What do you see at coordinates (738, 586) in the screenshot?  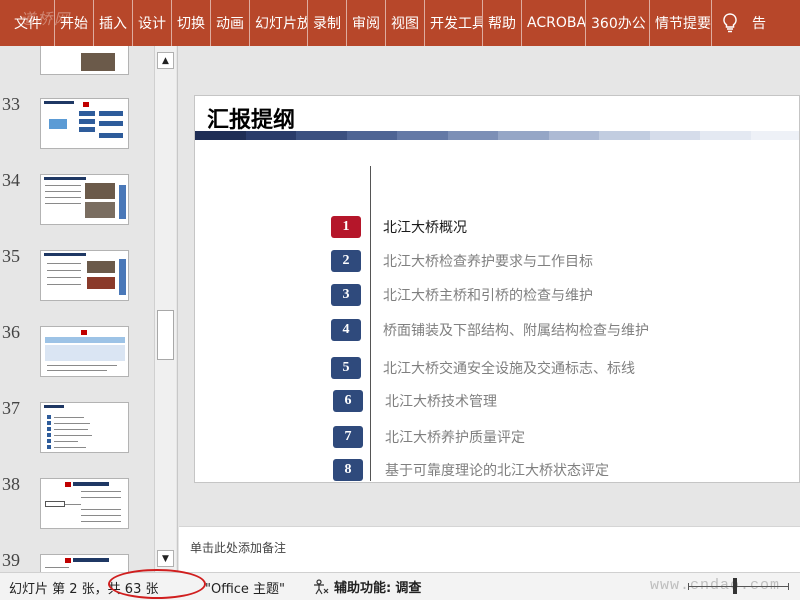 I see `zoom-slider` at bounding box center [738, 586].